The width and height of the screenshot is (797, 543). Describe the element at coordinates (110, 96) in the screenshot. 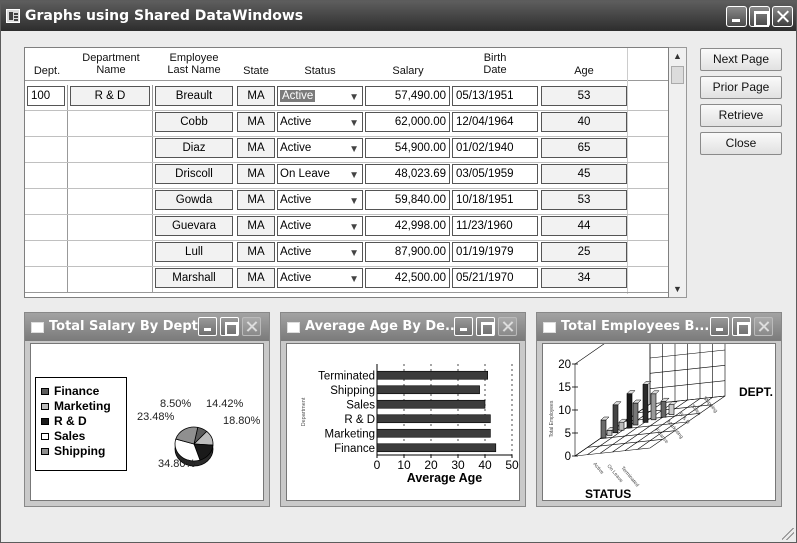

I see `dept-name-cell: R & D` at that location.